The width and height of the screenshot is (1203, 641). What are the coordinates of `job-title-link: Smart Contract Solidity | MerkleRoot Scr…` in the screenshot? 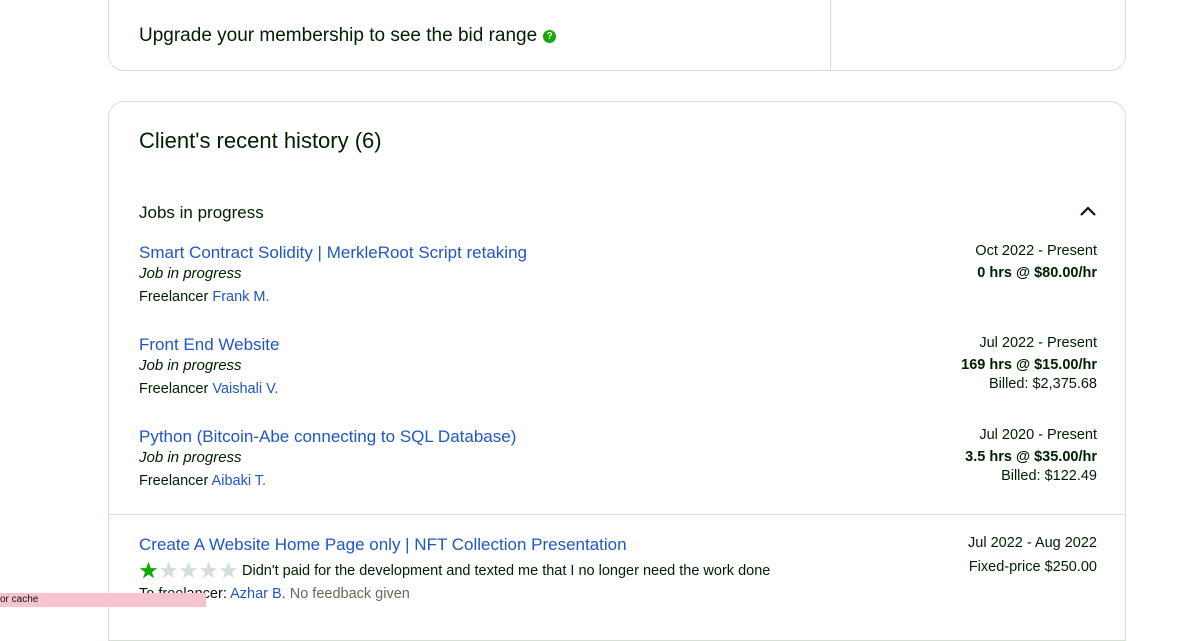 It's located at (618, 253).